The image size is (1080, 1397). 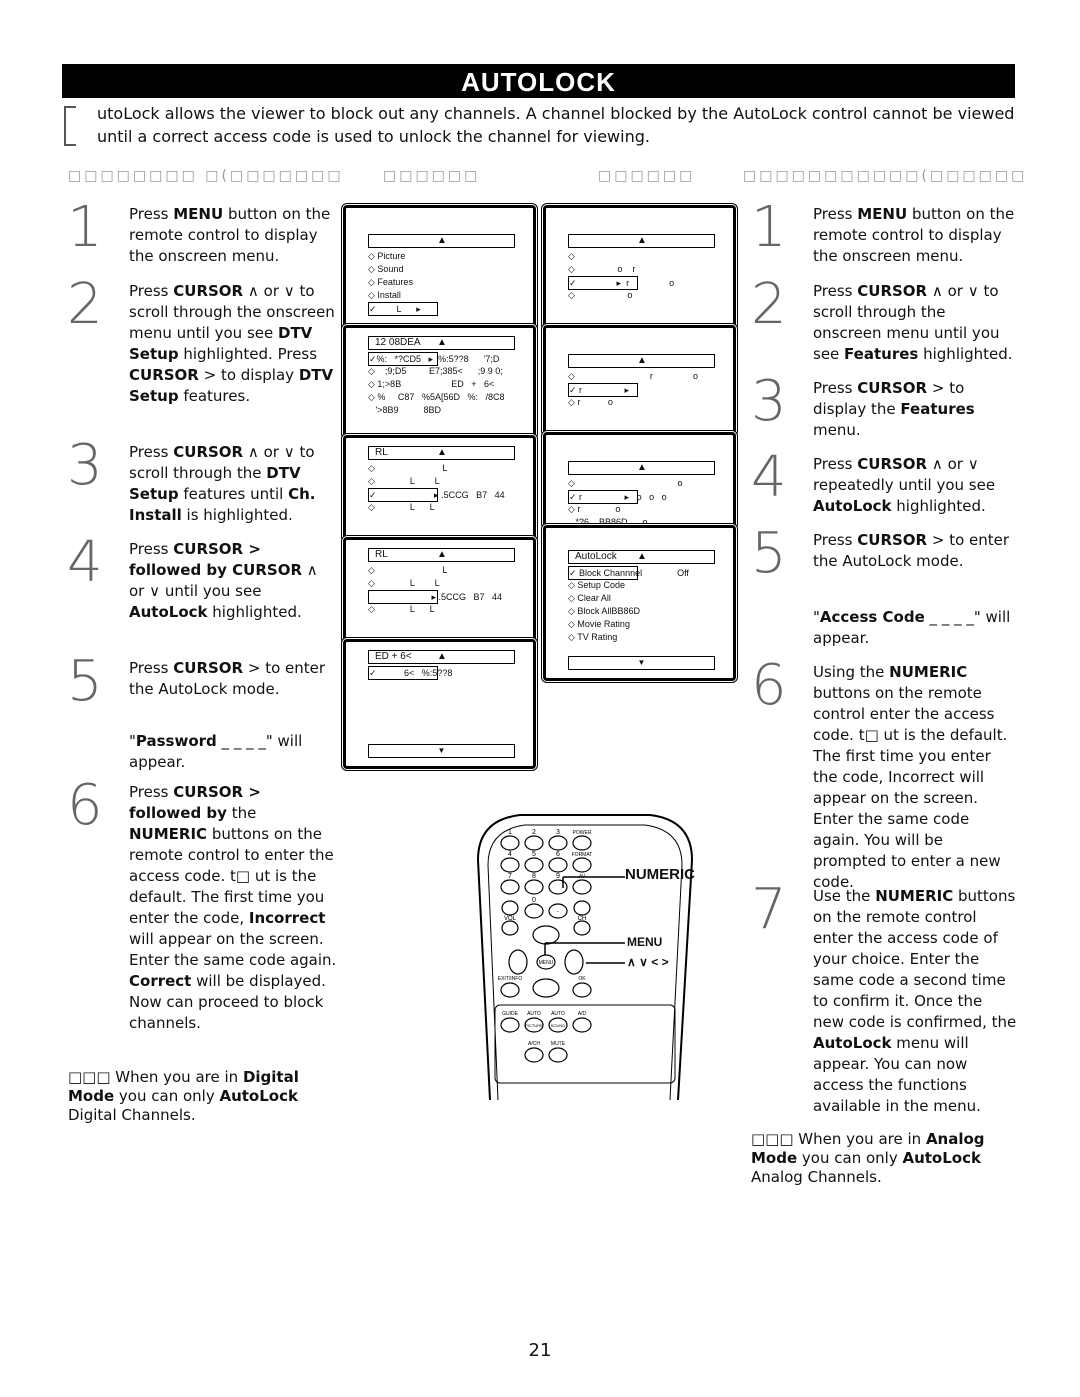 I want to click on step-number: 4, so click(x=85, y=562).